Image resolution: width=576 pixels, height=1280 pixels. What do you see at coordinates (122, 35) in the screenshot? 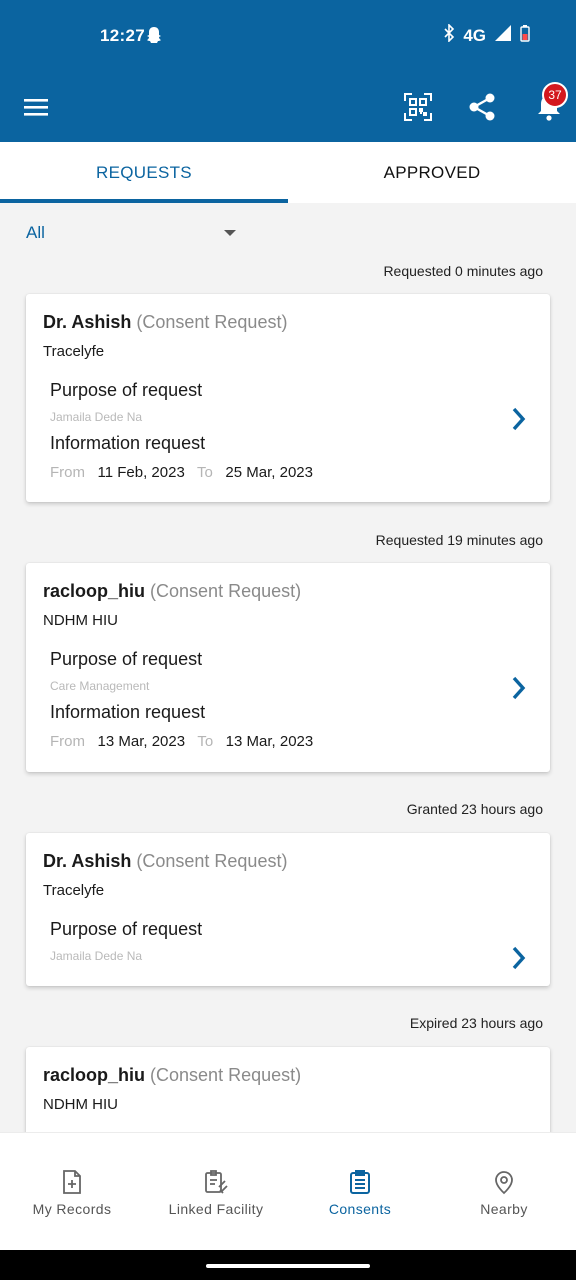
I see `status-time: 12:27` at bounding box center [122, 35].